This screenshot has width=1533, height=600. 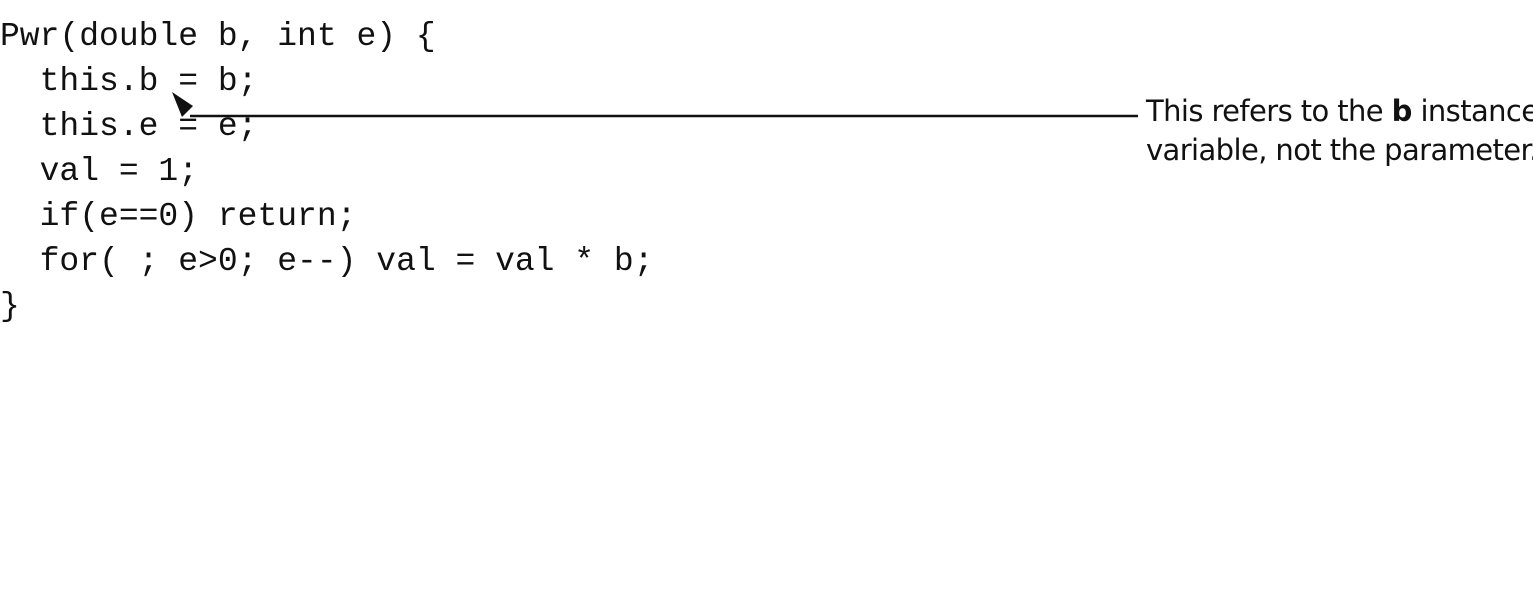 I want to click on code-line-3: this.e = e;, so click(x=129, y=126).